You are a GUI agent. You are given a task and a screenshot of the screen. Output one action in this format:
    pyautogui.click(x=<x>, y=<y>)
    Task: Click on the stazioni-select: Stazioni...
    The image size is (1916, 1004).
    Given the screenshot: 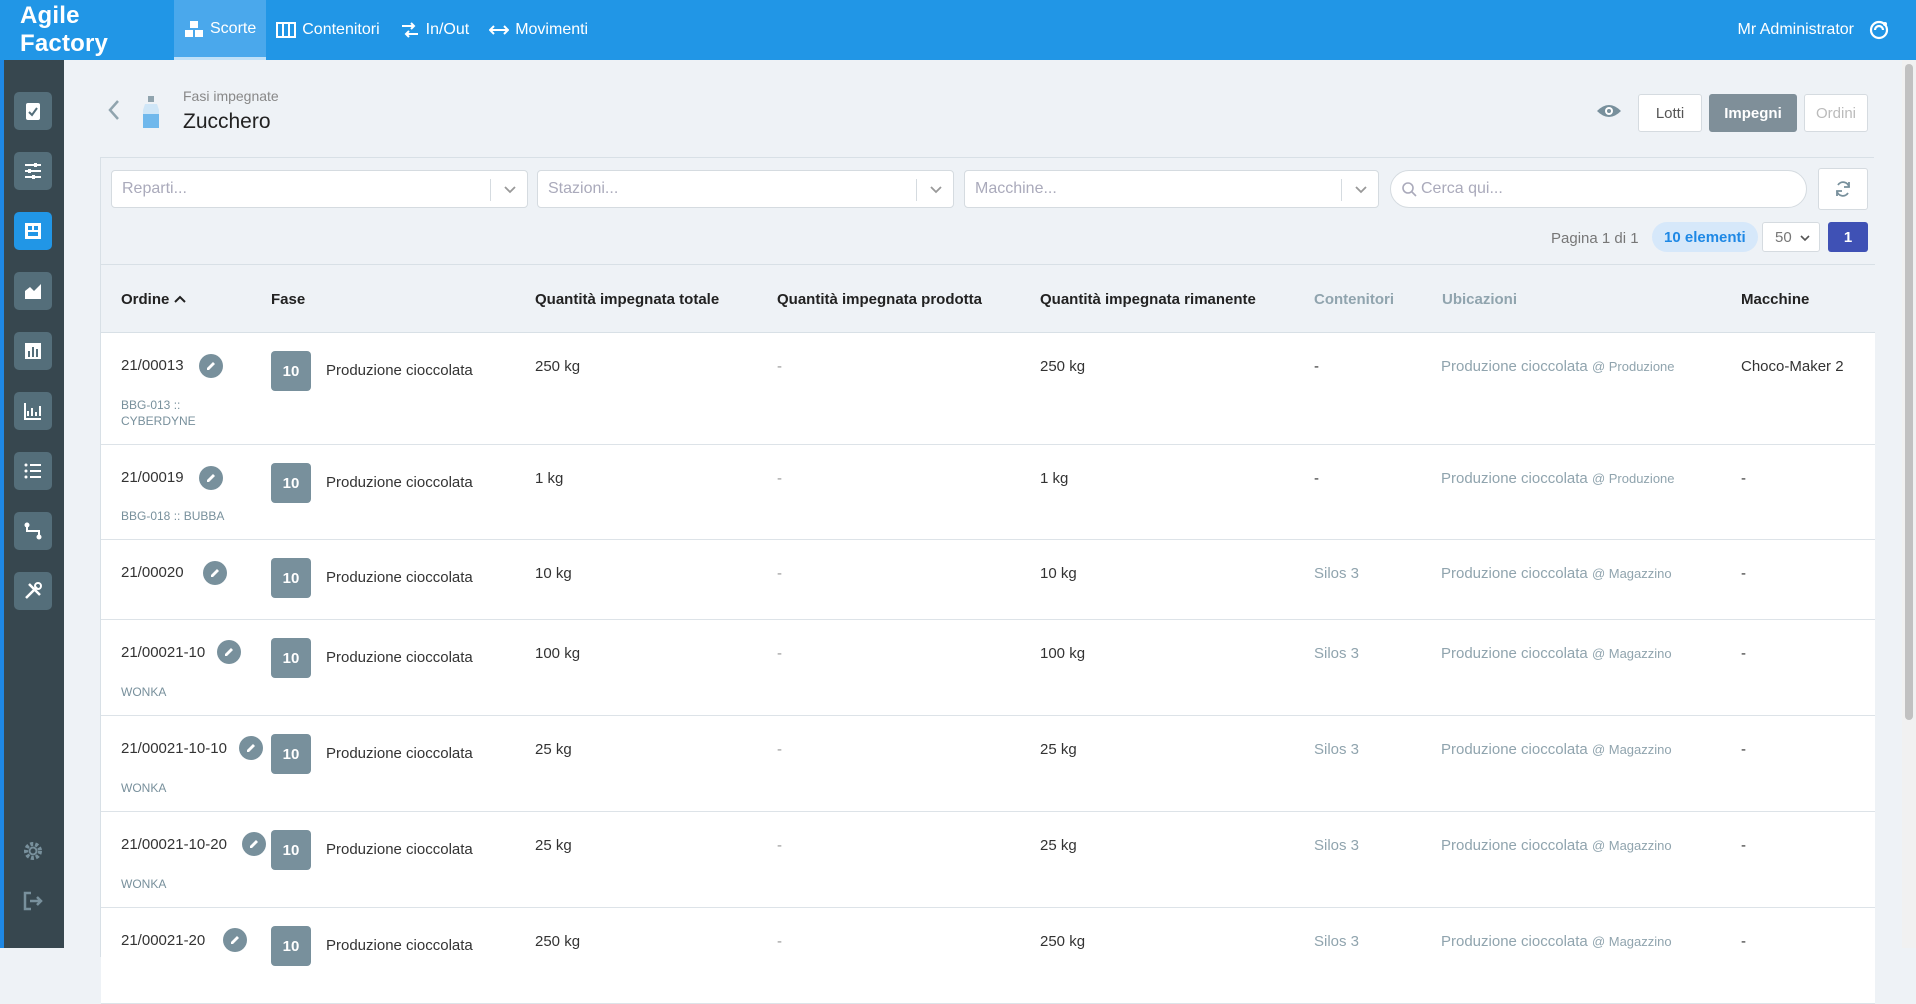 What is the action you would take?
    pyautogui.click(x=745, y=189)
    